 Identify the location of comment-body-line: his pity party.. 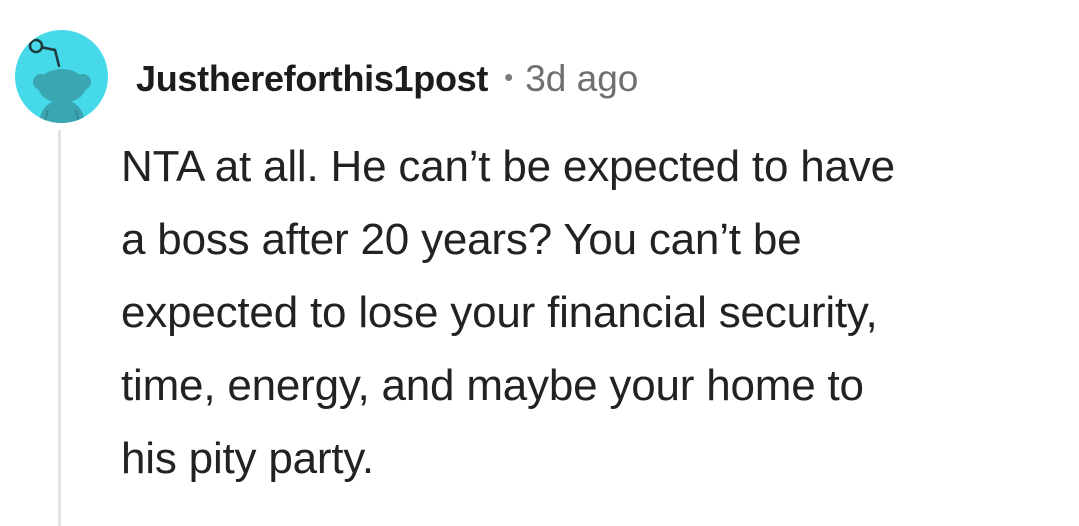
(247, 458).